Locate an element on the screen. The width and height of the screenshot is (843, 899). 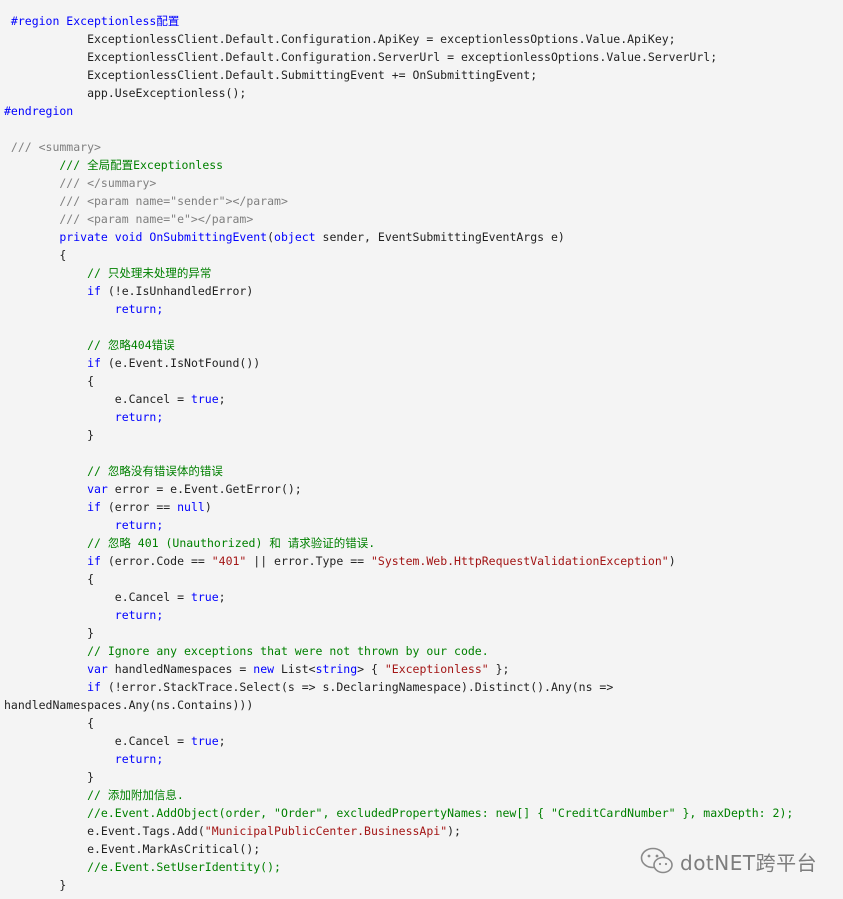
code-line: if (e.Event.IsNotFound()) is located at coordinates (132, 363).